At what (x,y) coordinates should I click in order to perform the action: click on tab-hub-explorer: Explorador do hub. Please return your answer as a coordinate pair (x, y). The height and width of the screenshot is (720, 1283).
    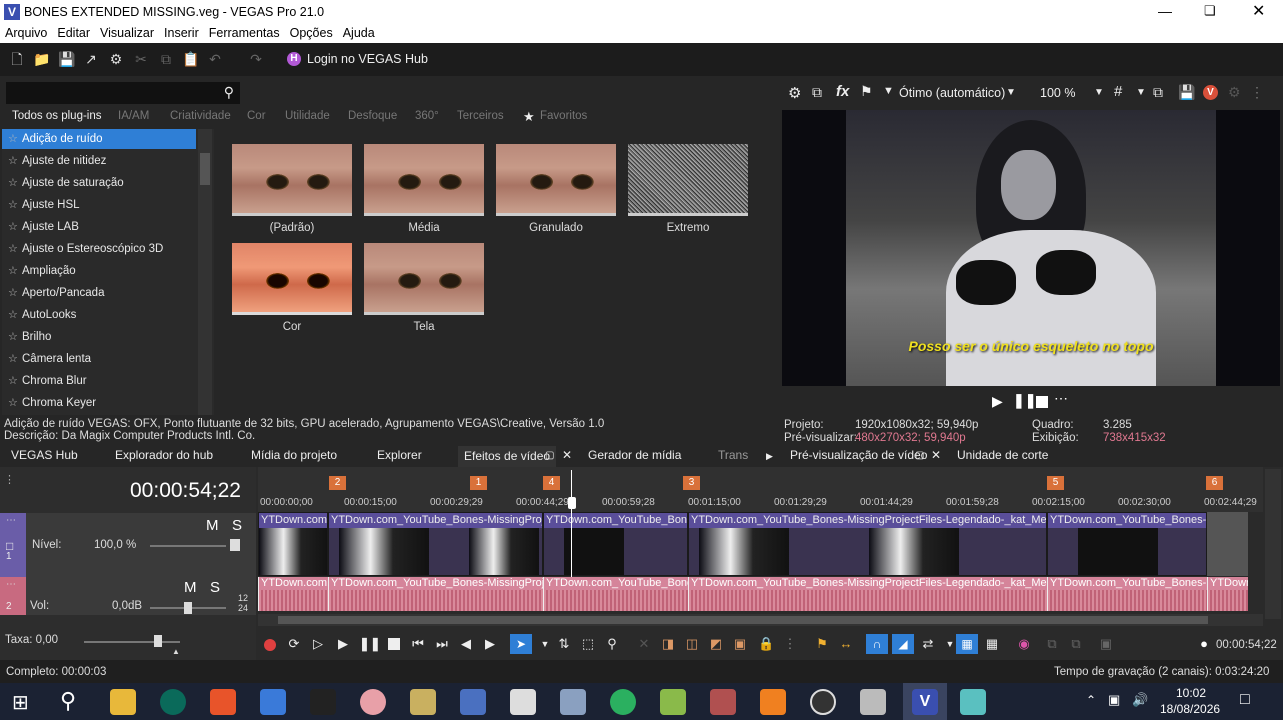
    Looking at the image, I should click on (164, 455).